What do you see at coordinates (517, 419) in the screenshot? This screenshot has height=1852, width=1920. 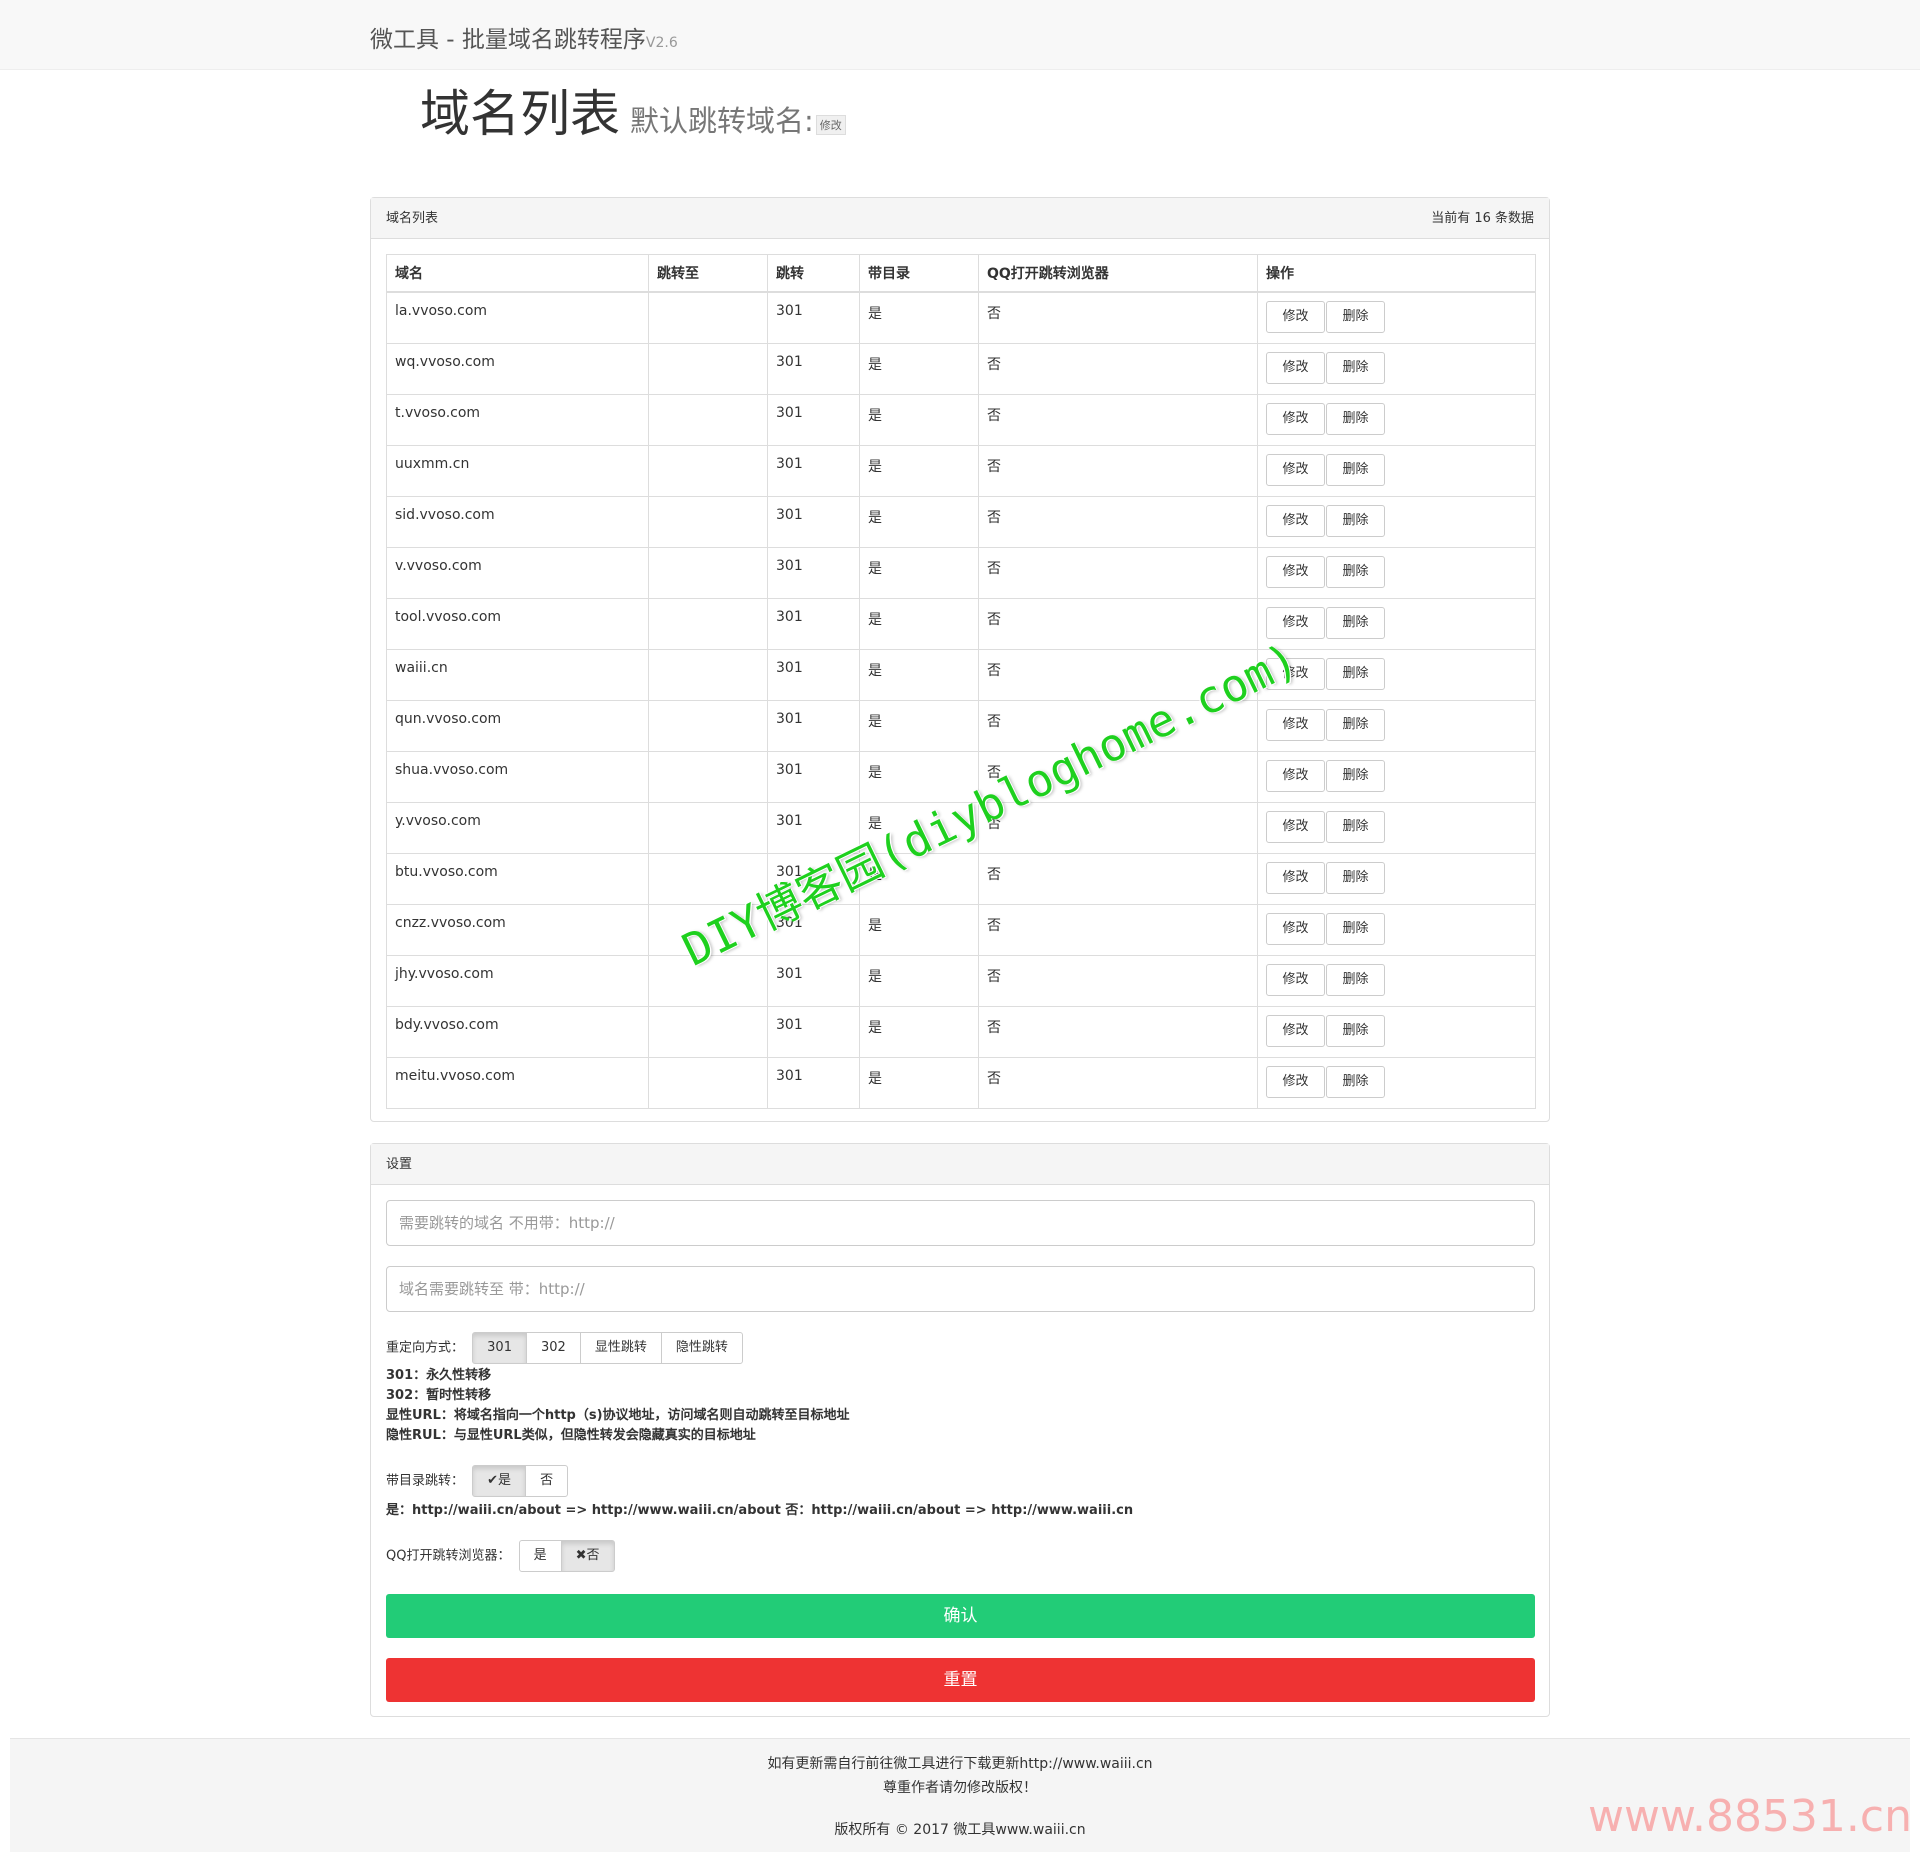 I see `domain-cell: t.vvoso.com` at bounding box center [517, 419].